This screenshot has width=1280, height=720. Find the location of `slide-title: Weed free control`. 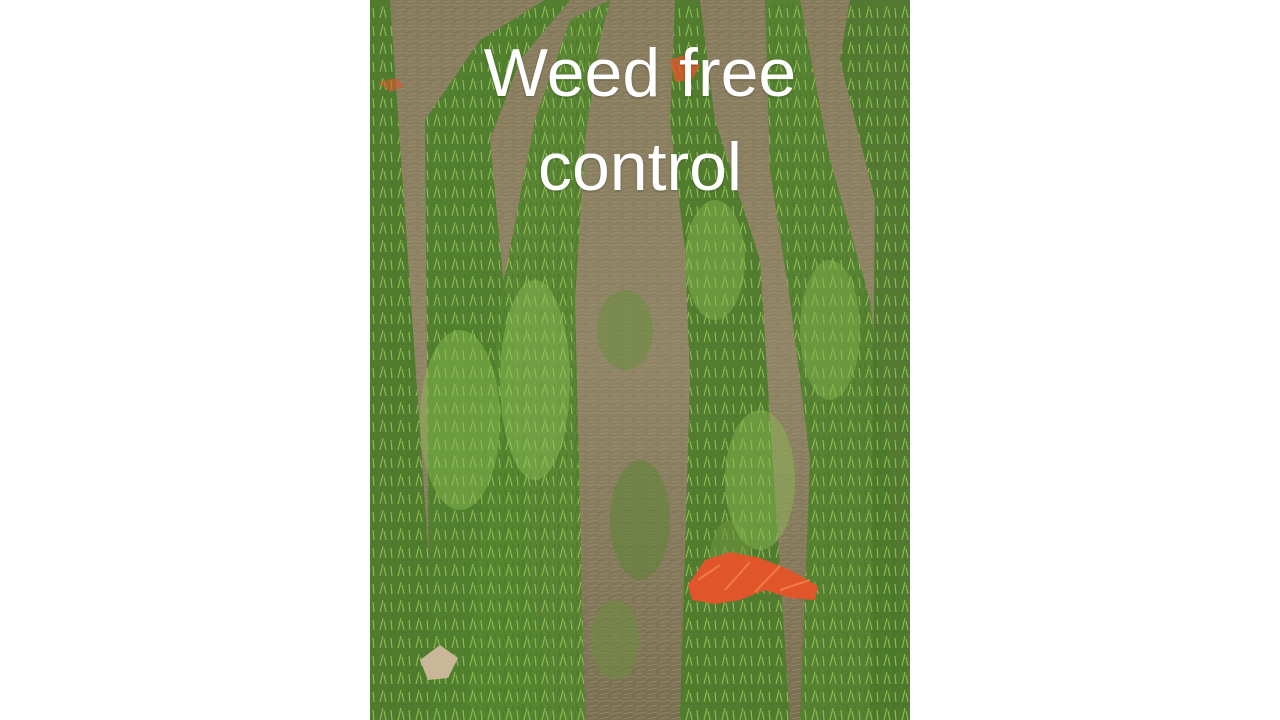

slide-title: Weed free control is located at coordinates (640, 120).